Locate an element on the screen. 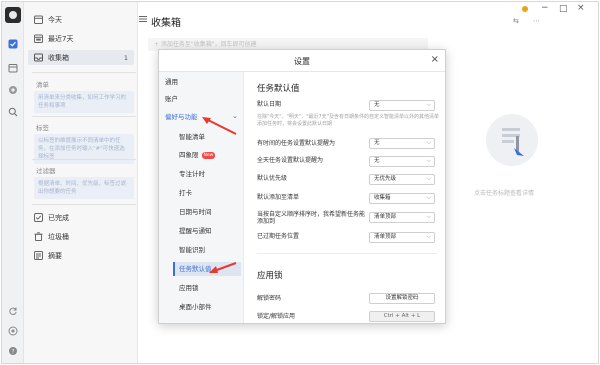  search-icon is located at coordinates (13, 112).